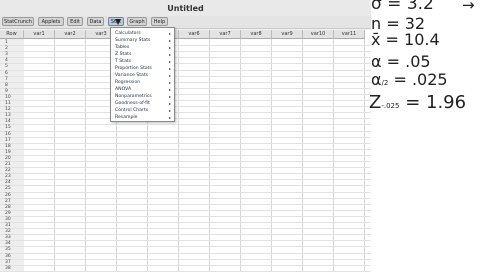 This screenshot has height=272, width=480. What do you see at coordinates (70, 34) in the screenshot?
I see `column-header-var2: var2` at bounding box center [70, 34].